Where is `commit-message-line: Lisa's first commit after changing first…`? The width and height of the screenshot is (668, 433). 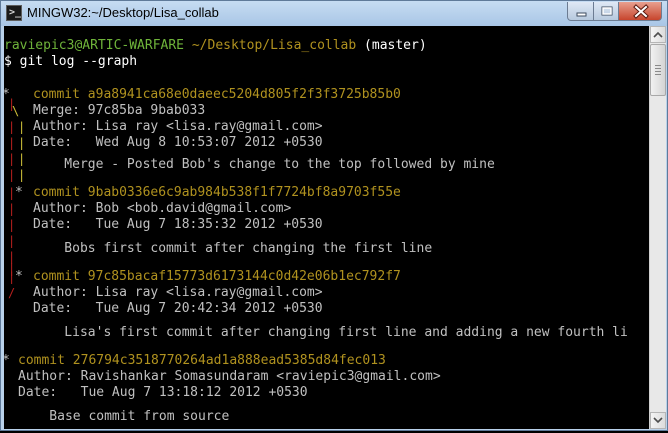
commit-message-line: Lisa's first commit after changing first… is located at coordinates (330, 332).